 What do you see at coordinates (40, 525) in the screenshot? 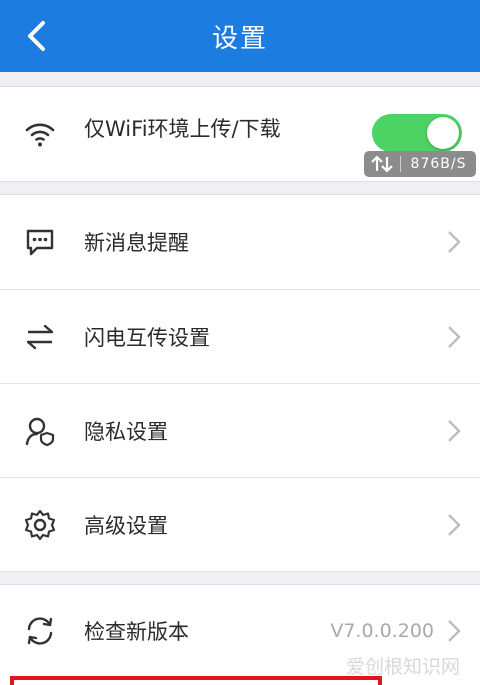
I see `gear-icon` at bounding box center [40, 525].